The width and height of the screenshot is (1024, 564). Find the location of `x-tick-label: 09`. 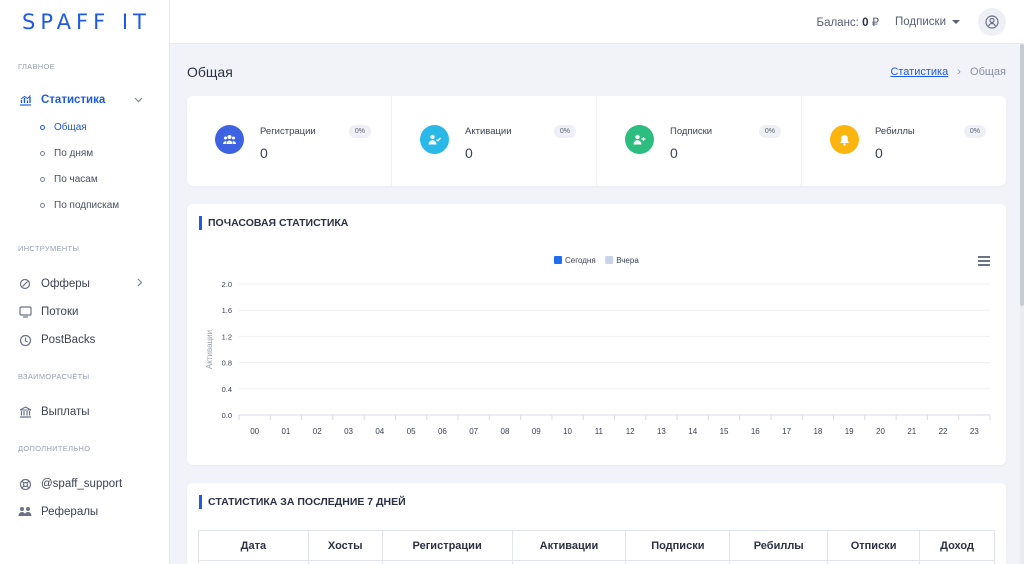

x-tick-label: 09 is located at coordinates (536, 431).